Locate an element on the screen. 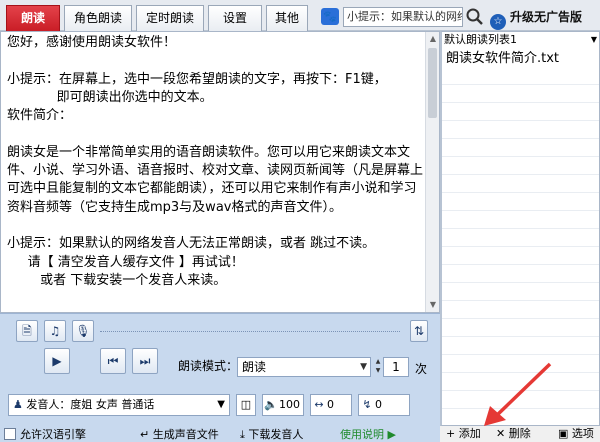 The width and height of the screenshot is (600, 442). generate-icon: ↵ is located at coordinates (146, 434).